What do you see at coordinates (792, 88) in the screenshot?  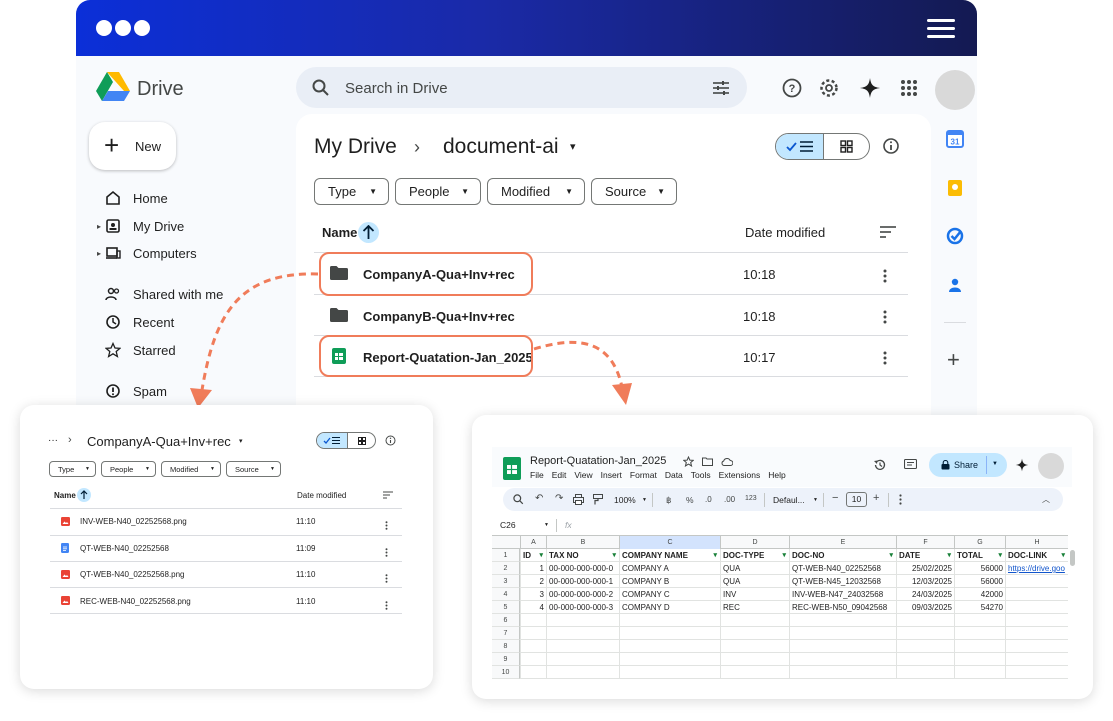 I see `help-icon: ?` at bounding box center [792, 88].